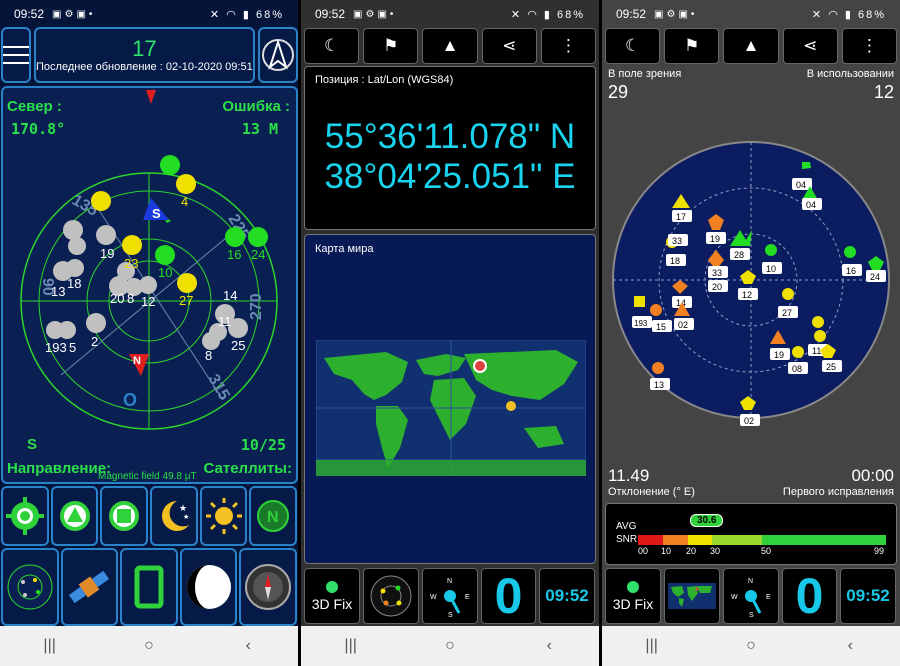 Image resolution: width=900 pixels, height=666 pixels. I want to click on toolbar: ☾ ⚑ ▲ ⋖ ⋮, so click(751, 46).